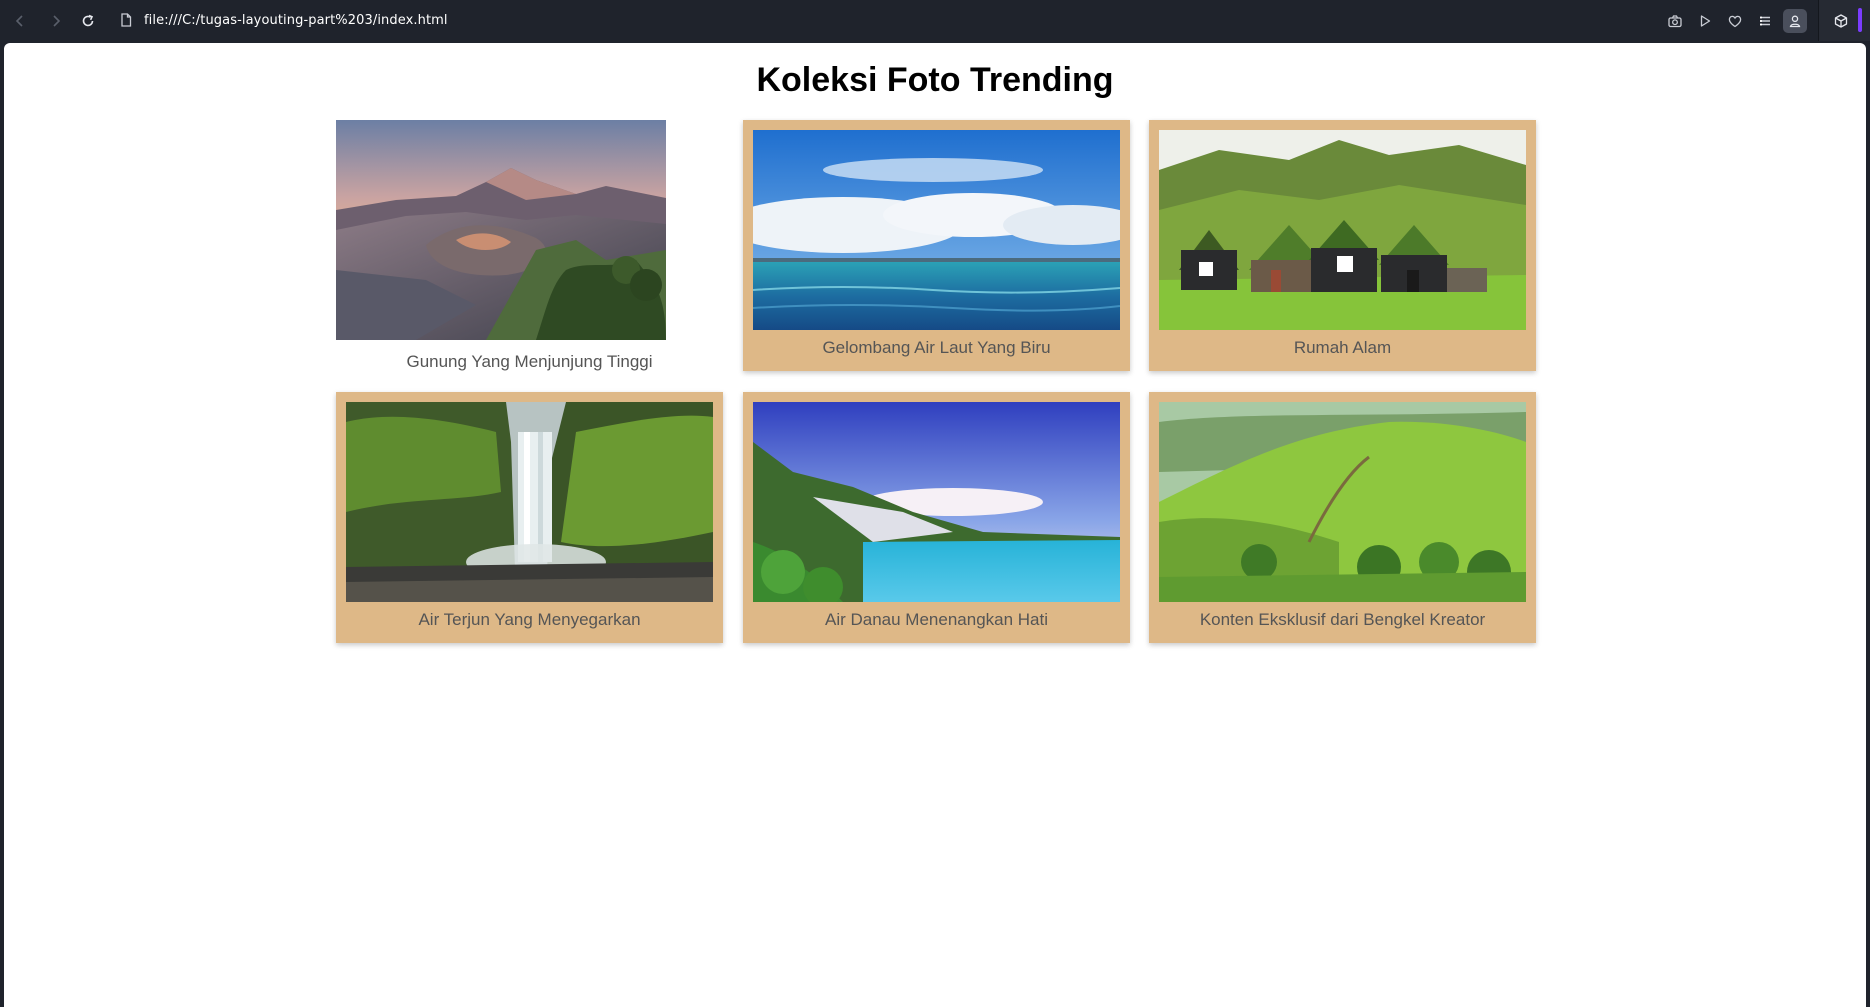  Describe the element at coordinates (88, 21) in the screenshot. I see `reload-icon` at that location.